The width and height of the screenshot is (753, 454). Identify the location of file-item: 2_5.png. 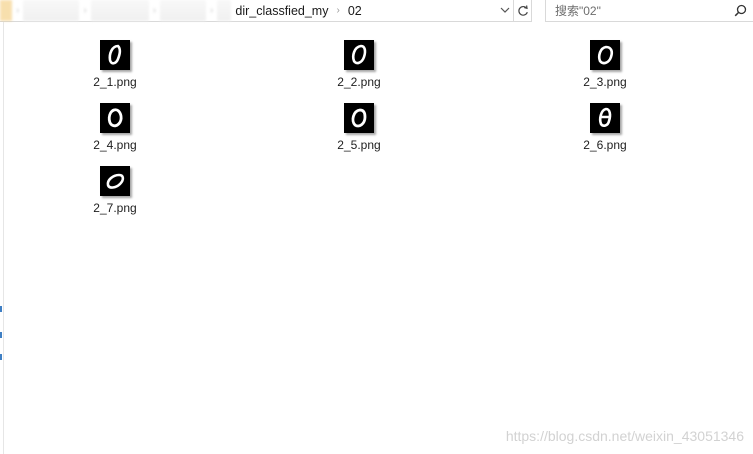
(359, 118).